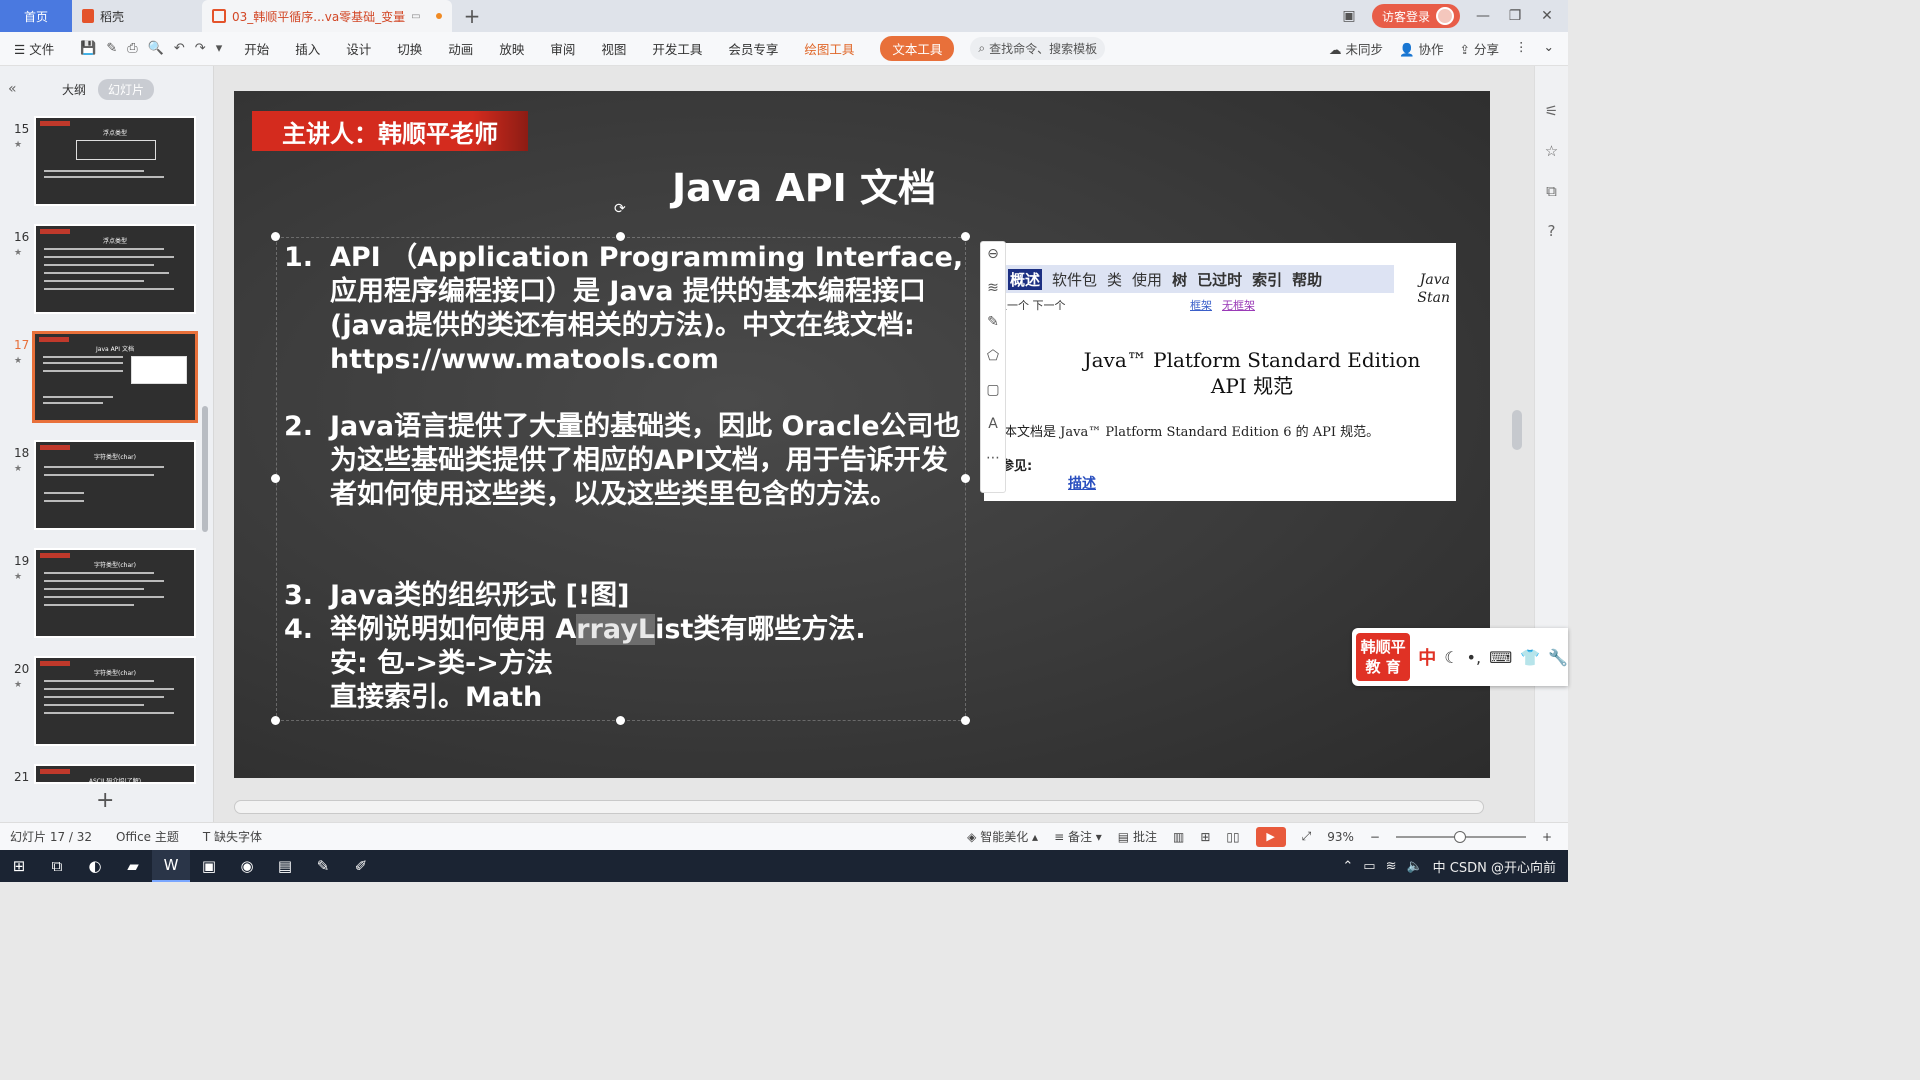 The height and width of the screenshot is (1080, 1920). What do you see at coordinates (753, 48) in the screenshot?
I see `menu-member: 会员专享` at bounding box center [753, 48].